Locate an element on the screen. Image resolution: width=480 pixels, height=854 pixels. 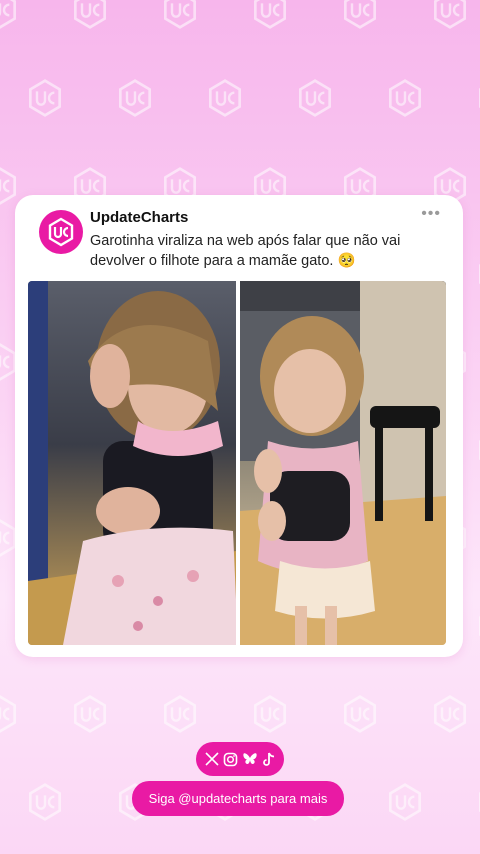
uc-logo-icon is located at coordinates (61, 232).